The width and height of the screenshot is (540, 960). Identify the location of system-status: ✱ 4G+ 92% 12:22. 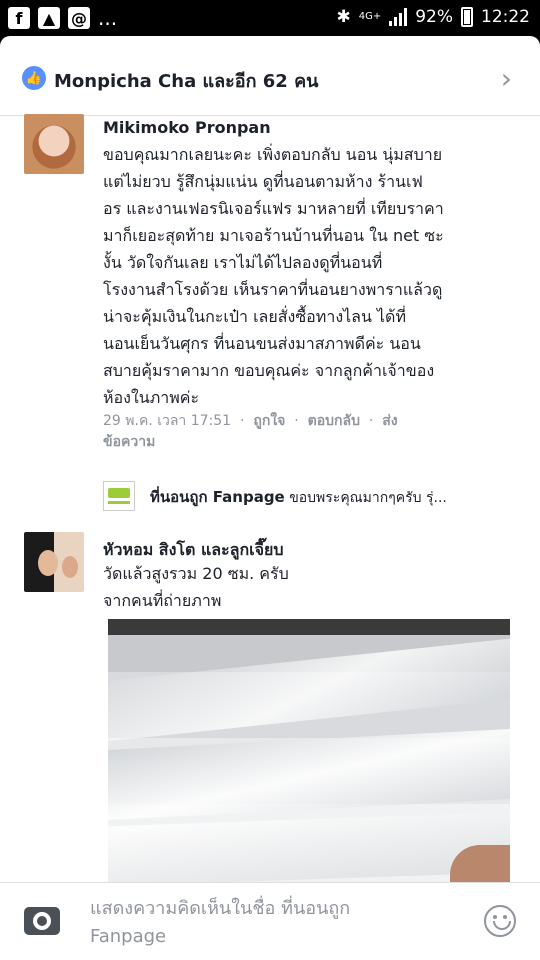
(433, 17).